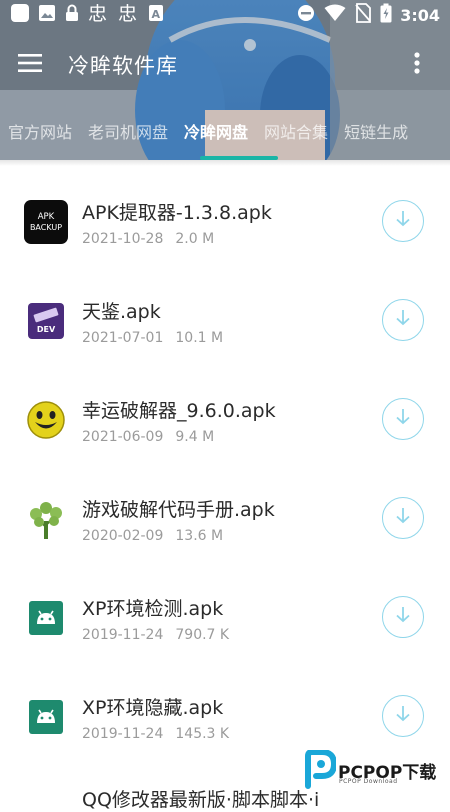 The width and height of the screenshot is (450, 812). I want to click on file-size: 10.1 M, so click(199, 338).